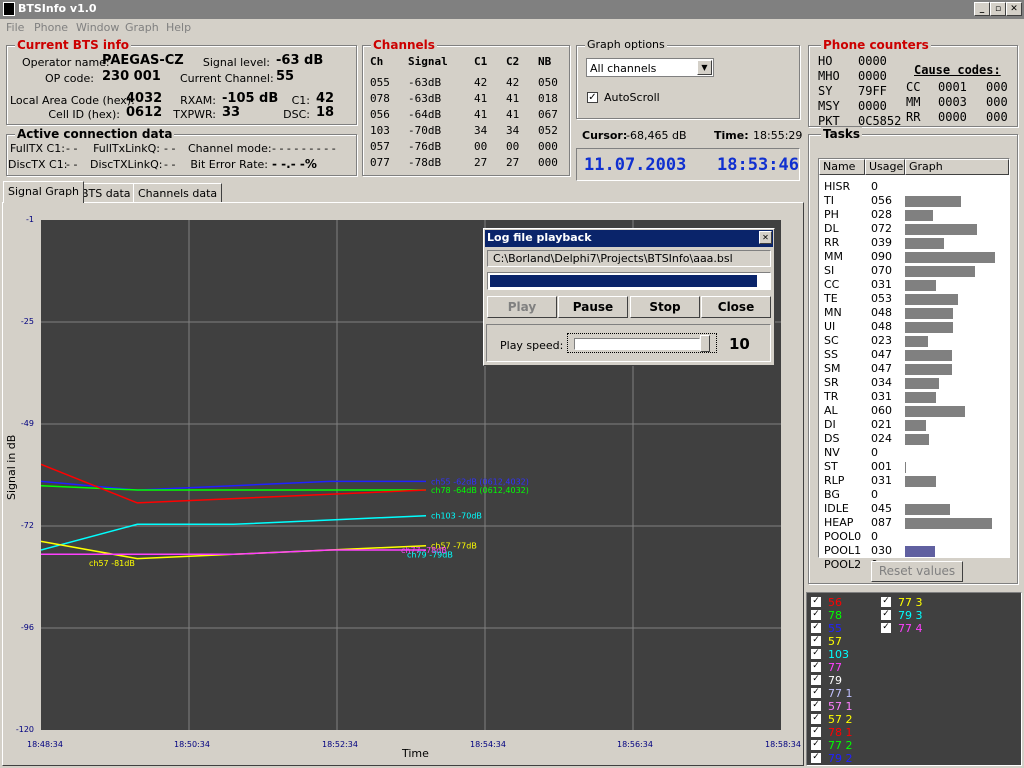 The height and width of the screenshot is (768, 1024). Describe the element at coordinates (623, 68) in the screenshot. I see `channel-select-value: All channels` at that location.